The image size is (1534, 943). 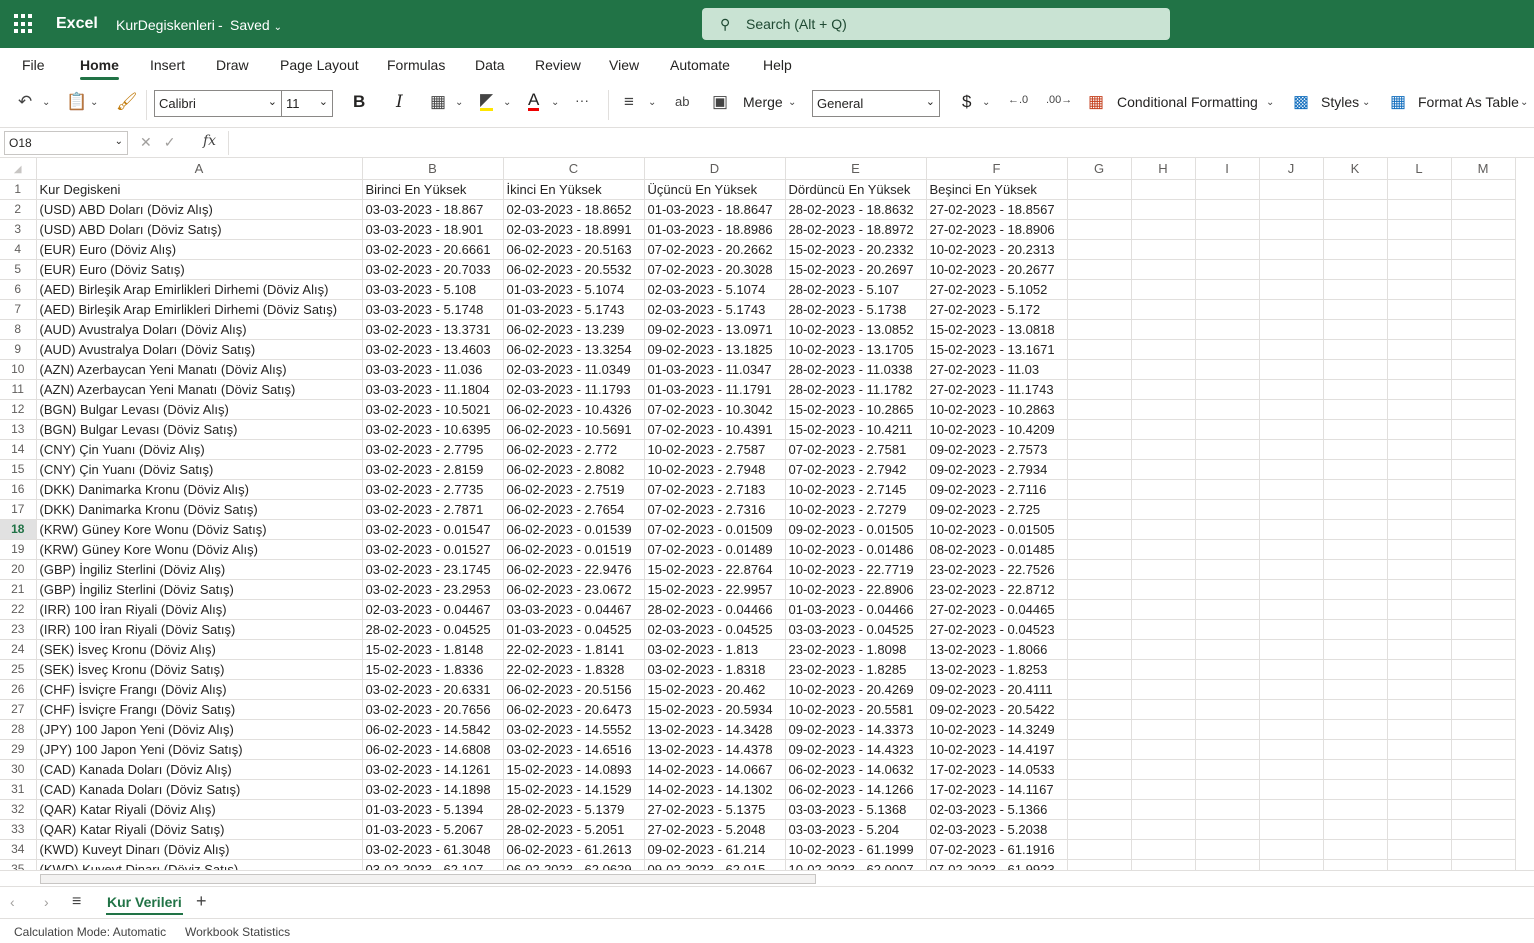 What do you see at coordinates (574, 469) in the screenshot?
I see `cell-c: 06-02-2023 - 2.8082` at bounding box center [574, 469].